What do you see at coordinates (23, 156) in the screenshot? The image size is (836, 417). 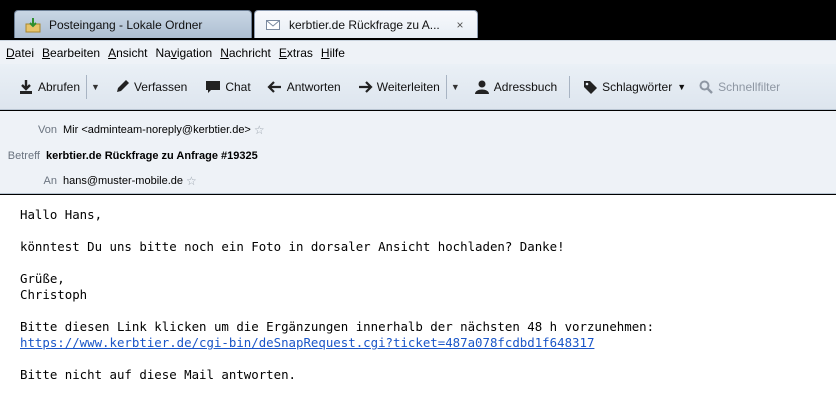 I see `subject-label: Betreff` at bounding box center [23, 156].